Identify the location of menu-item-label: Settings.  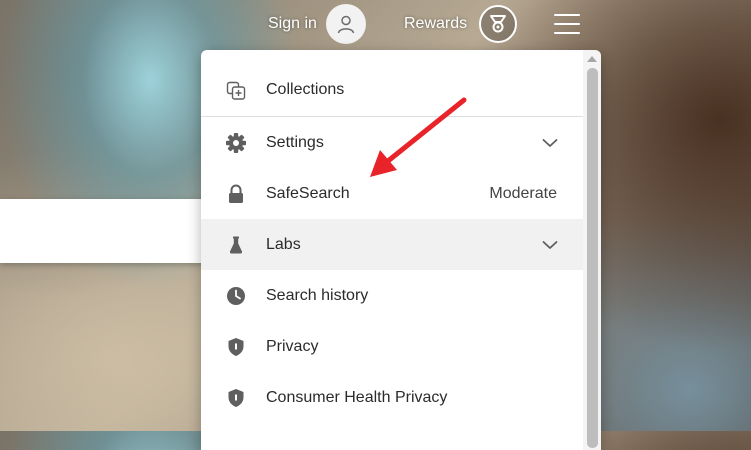
(295, 142).